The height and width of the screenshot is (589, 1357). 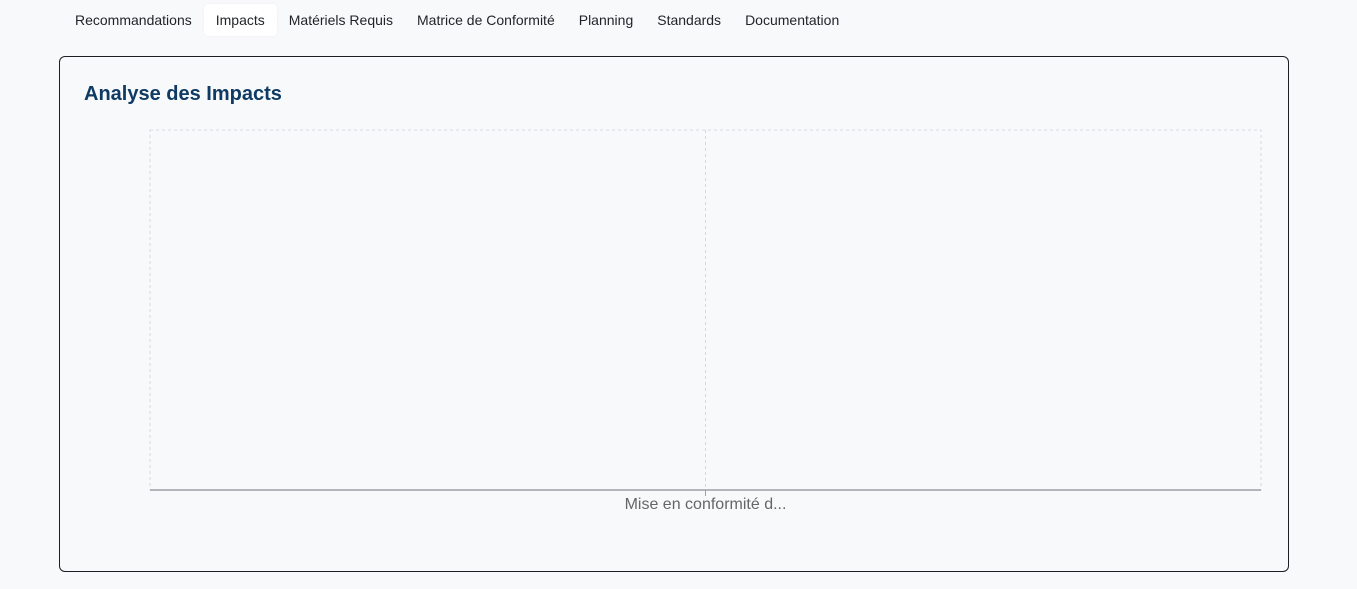 What do you see at coordinates (341, 20) in the screenshot?
I see `tab-materiels-requis: Matériels Requis` at bounding box center [341, 20].